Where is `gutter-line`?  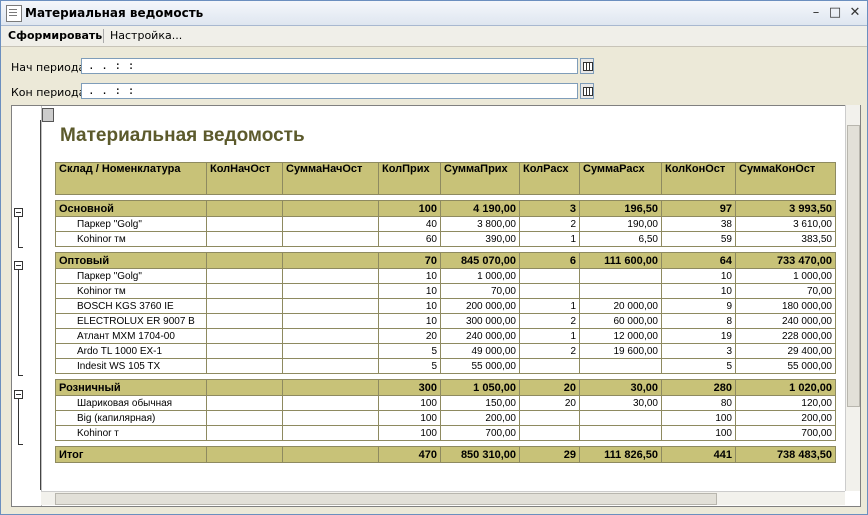 gutter-line is located at coordinates (40, 305).